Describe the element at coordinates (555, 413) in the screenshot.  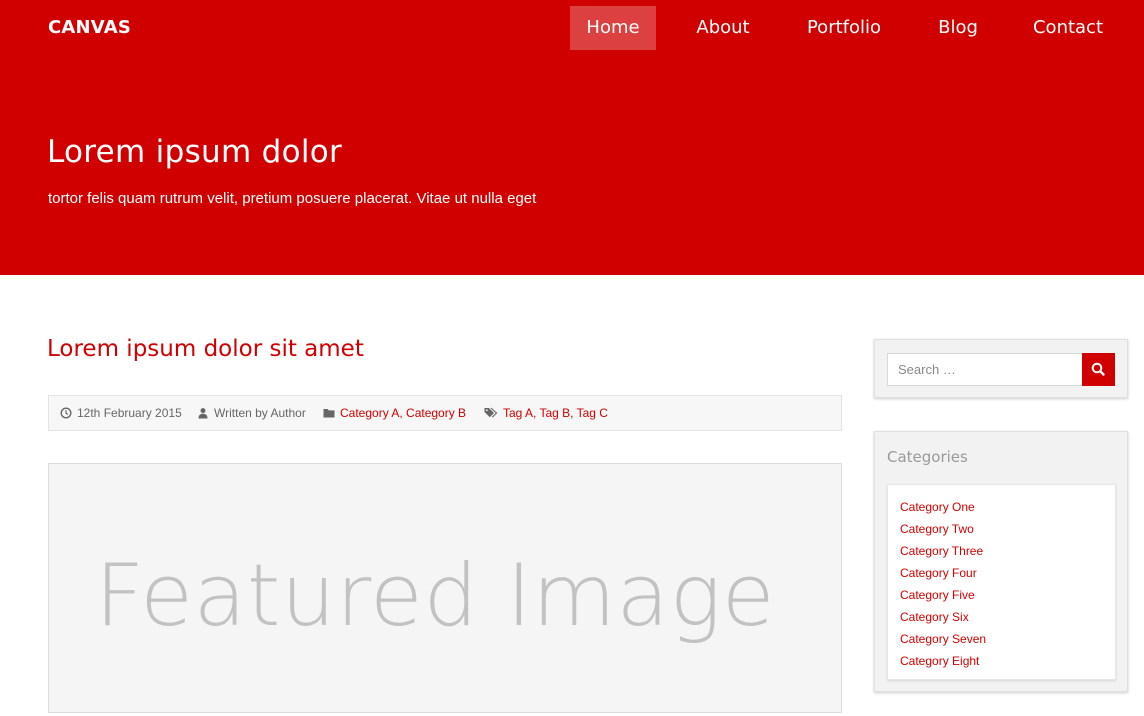
I see `post-tags-links: Tag A, Tag B, Tag C` at that location.